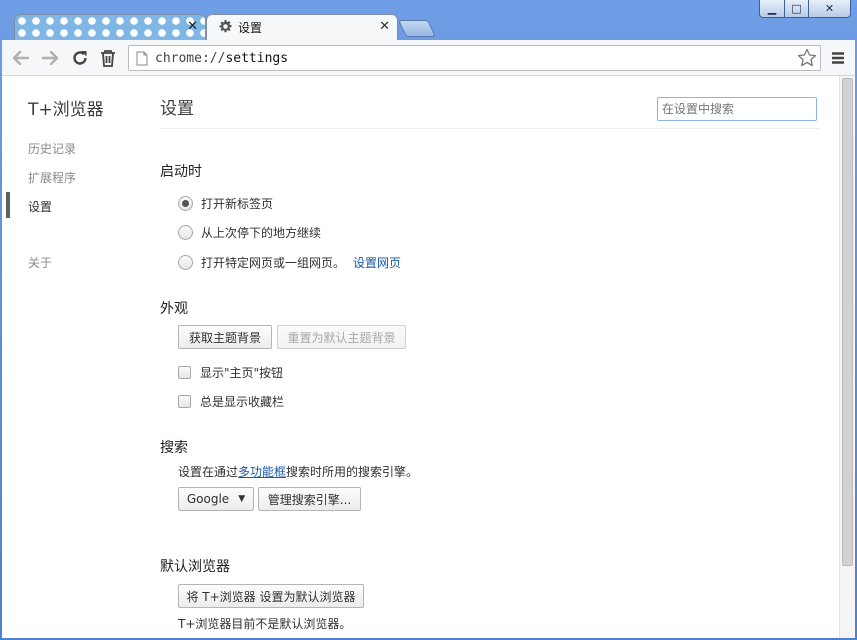 This screenshot has height=640, width=857. I want to click on close-icon: ✕, so click(829, 8).